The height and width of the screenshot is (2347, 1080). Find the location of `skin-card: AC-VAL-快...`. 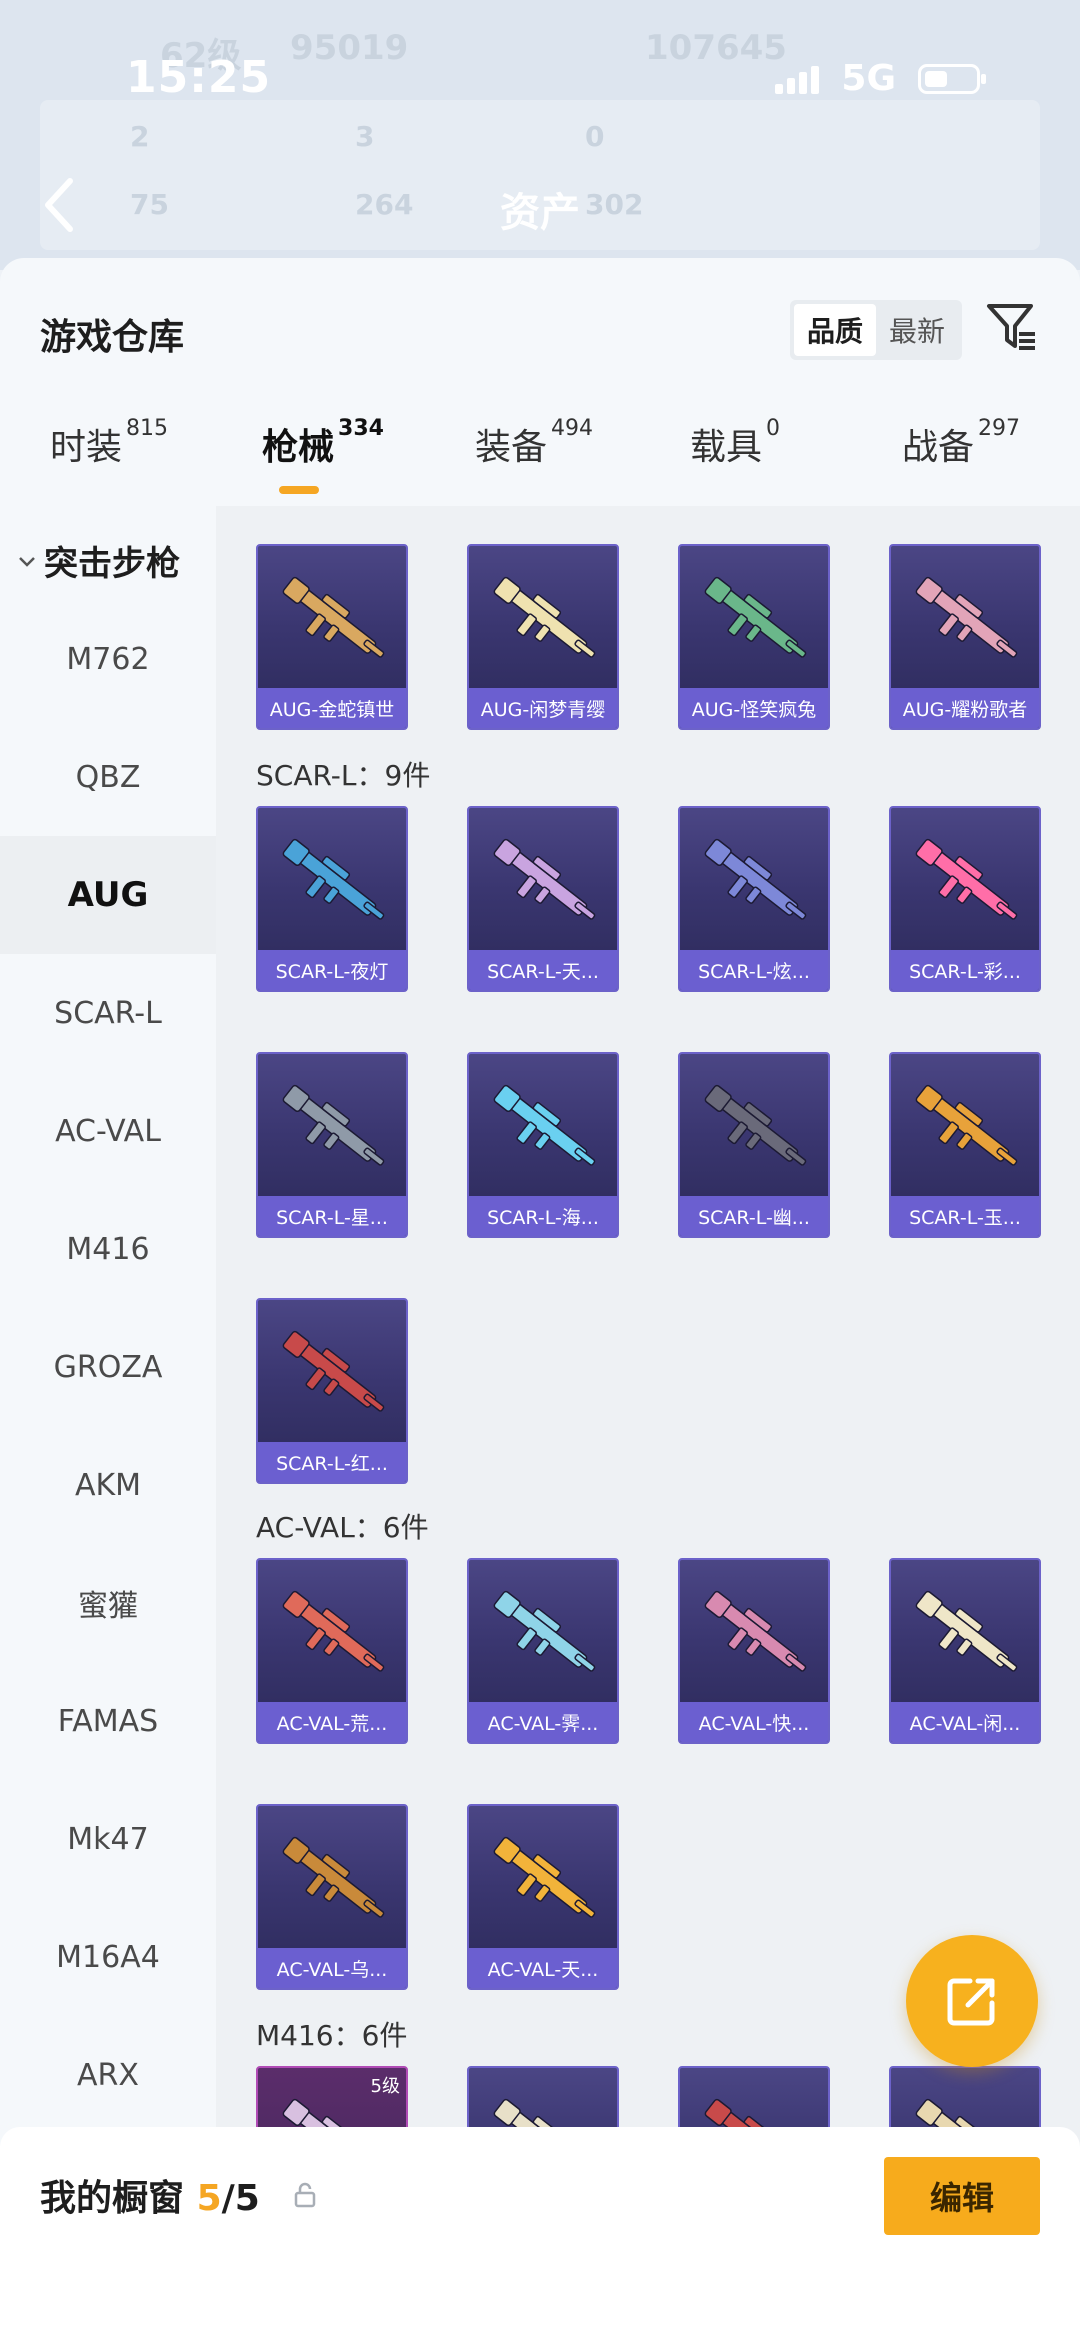

skin-card: AC-VAL-快... is located at coordinates (754, 1651).